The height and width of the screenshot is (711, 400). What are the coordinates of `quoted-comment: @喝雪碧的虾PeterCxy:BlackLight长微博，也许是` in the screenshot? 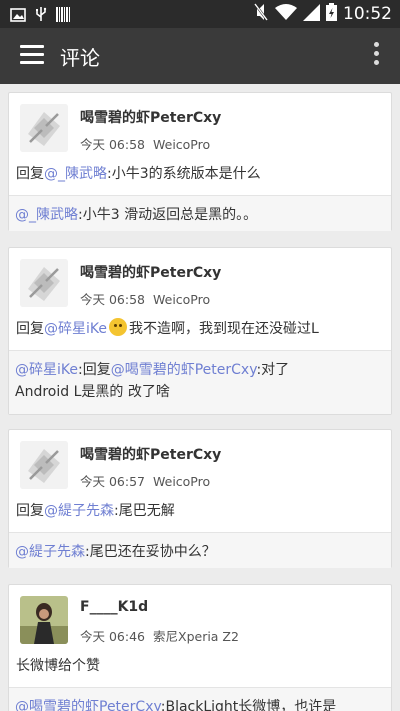 It's located at (200, 699).